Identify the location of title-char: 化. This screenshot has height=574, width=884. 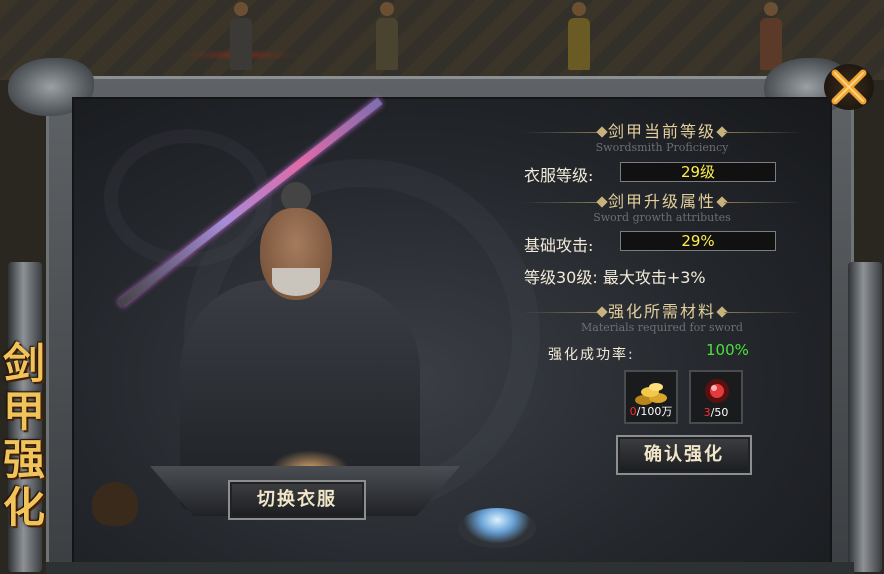
(24, 507).